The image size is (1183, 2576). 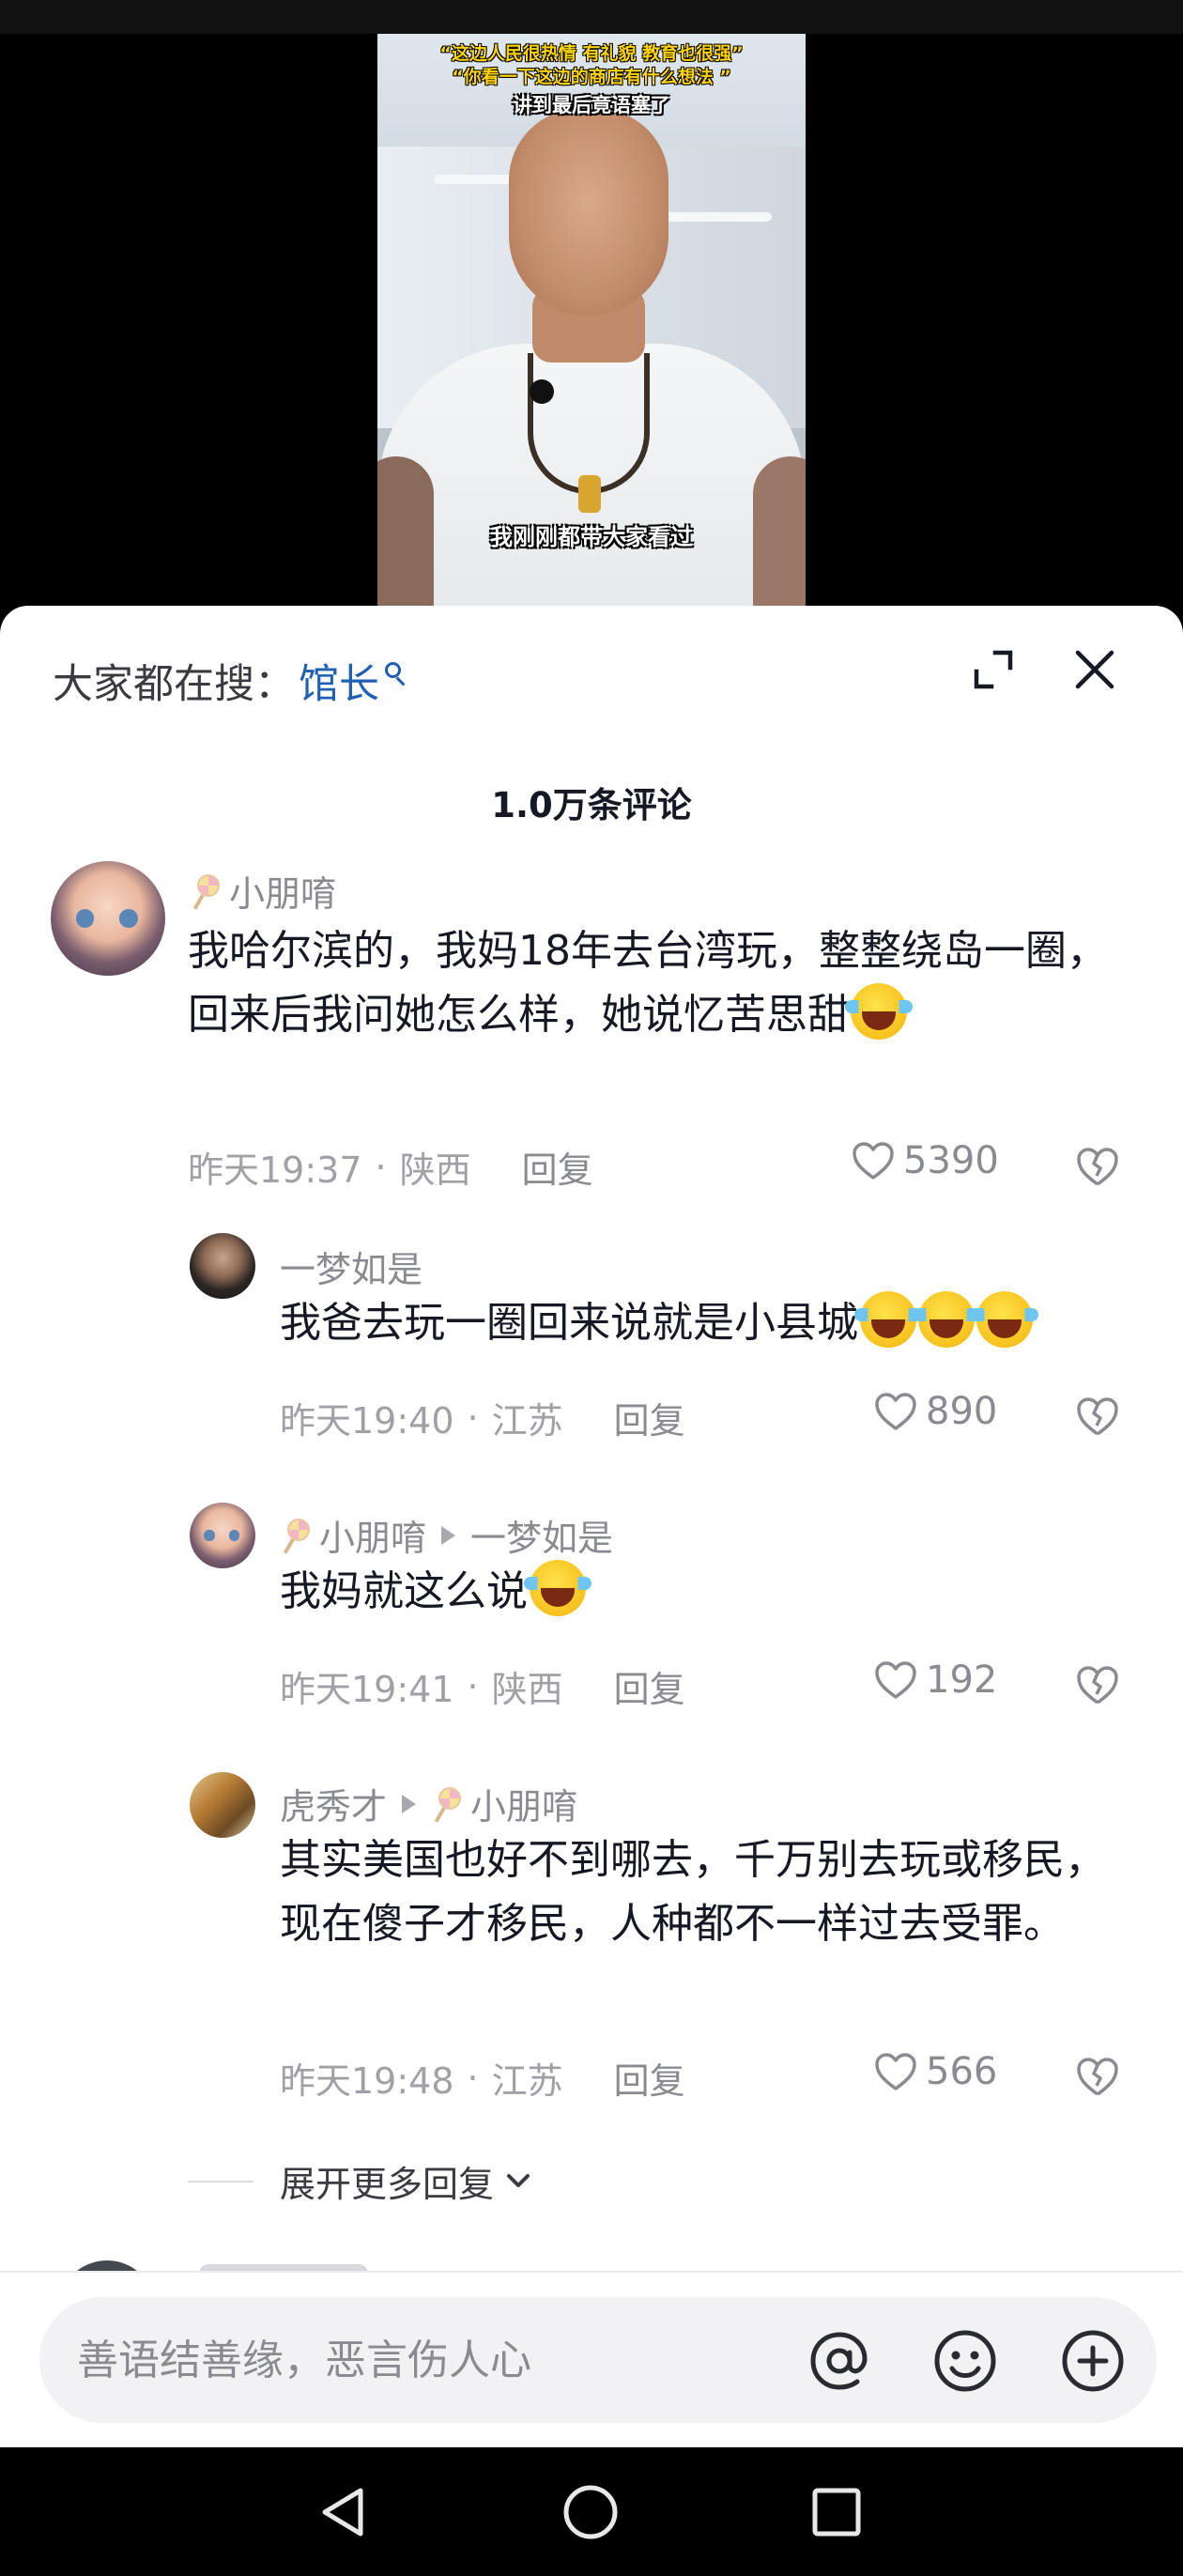 I want to click on like-button: 566, so click(x=935, y=2071).